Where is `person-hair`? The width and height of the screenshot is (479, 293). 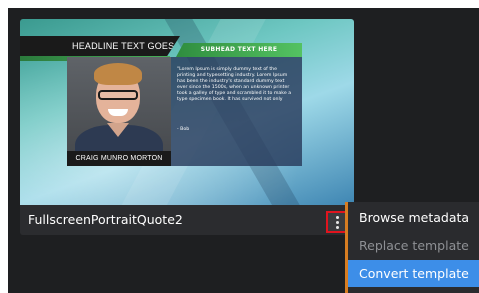 person-hair is located at coordinates (118, 74).